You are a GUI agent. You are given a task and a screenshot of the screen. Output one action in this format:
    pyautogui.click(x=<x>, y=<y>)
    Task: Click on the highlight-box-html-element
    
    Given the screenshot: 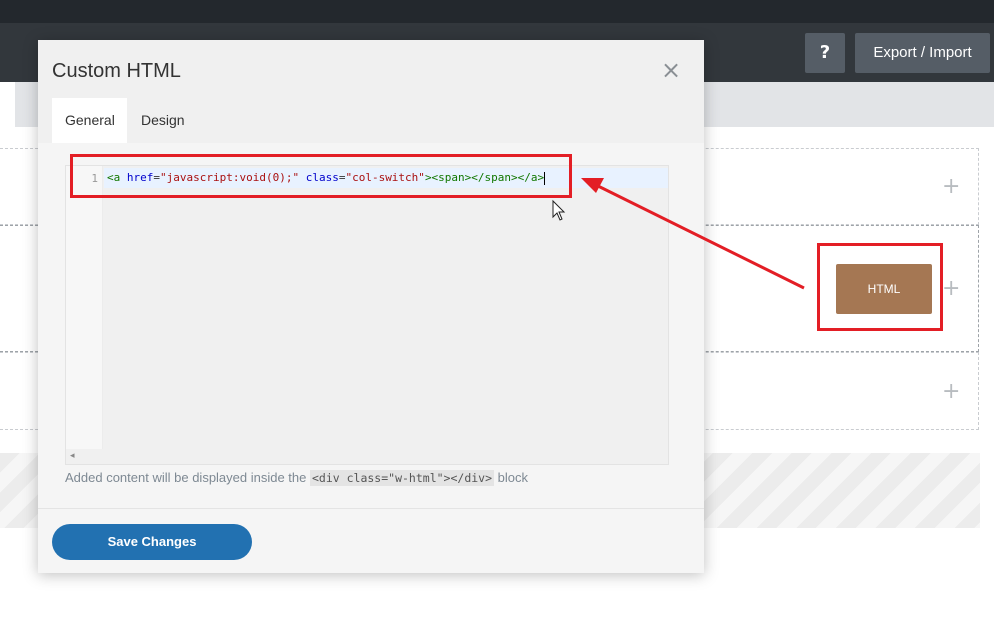 What is the action you would take?
    pyautogui.click(x=880, y=287)
    